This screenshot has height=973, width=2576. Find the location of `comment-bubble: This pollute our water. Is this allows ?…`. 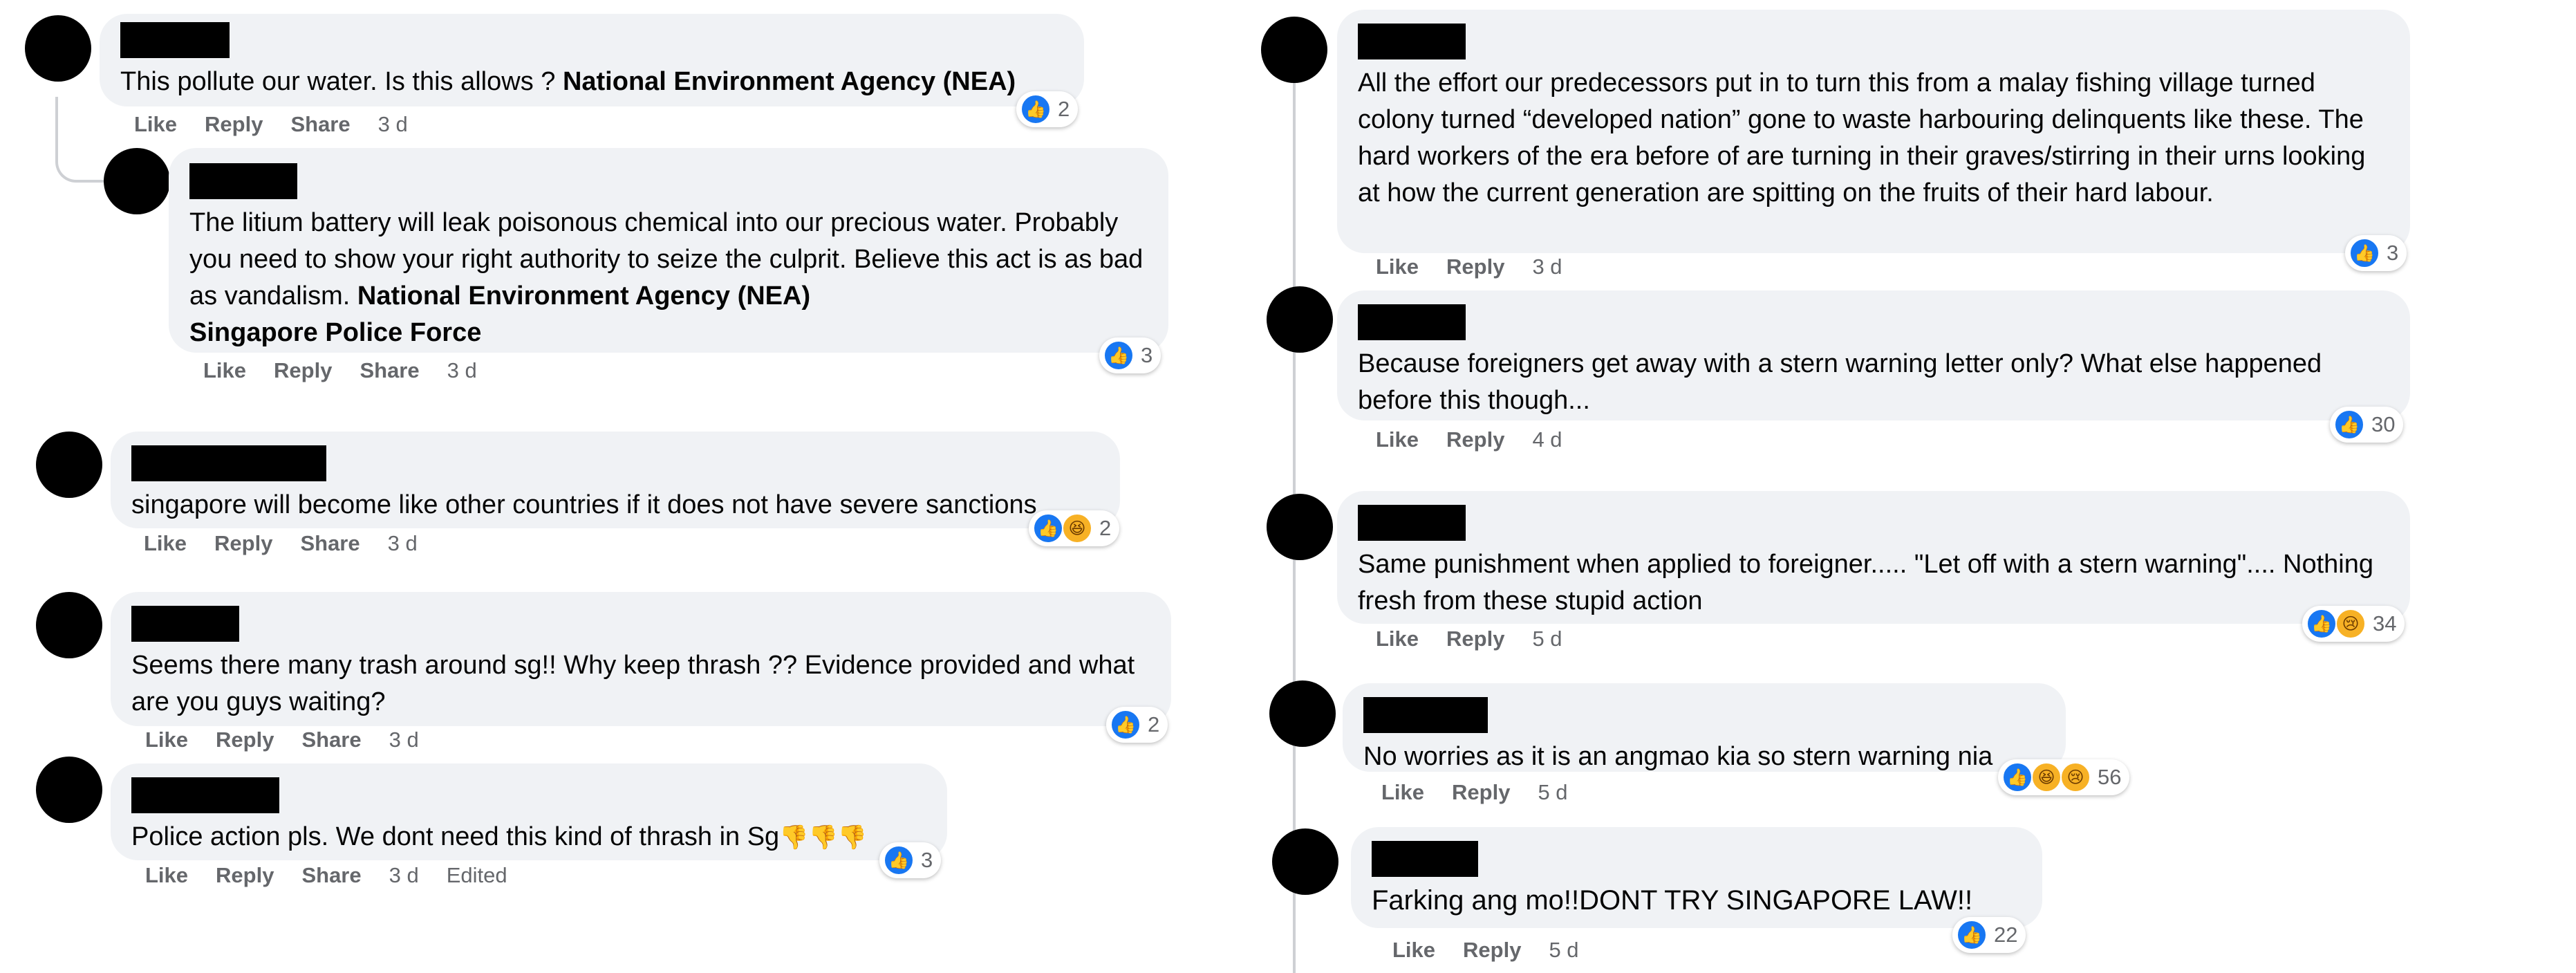

comment-bubble: This pollute our water. Is this allows ?… is located at coordinates (592, 60).